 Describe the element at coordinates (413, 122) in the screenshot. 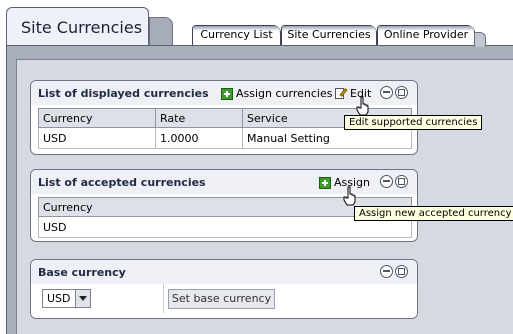

I see `edit-tooltip: Edit supported currencies` at that location.